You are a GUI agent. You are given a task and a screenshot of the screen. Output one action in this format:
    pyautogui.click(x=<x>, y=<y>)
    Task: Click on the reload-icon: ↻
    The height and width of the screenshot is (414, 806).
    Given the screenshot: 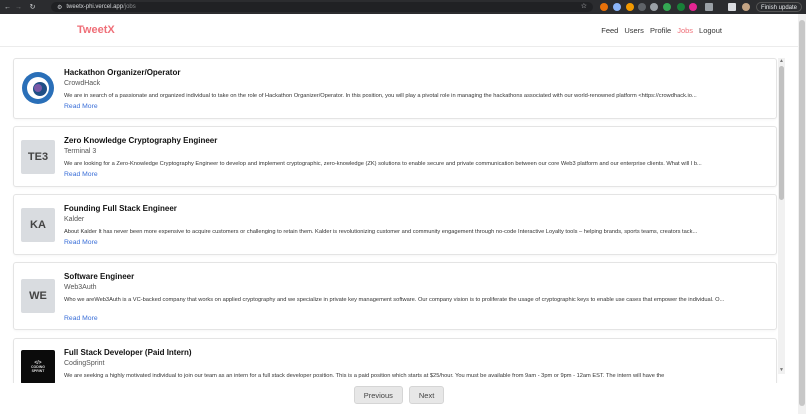 What is the action you would take?
    pyautogui.click(x=32, y=7)
    